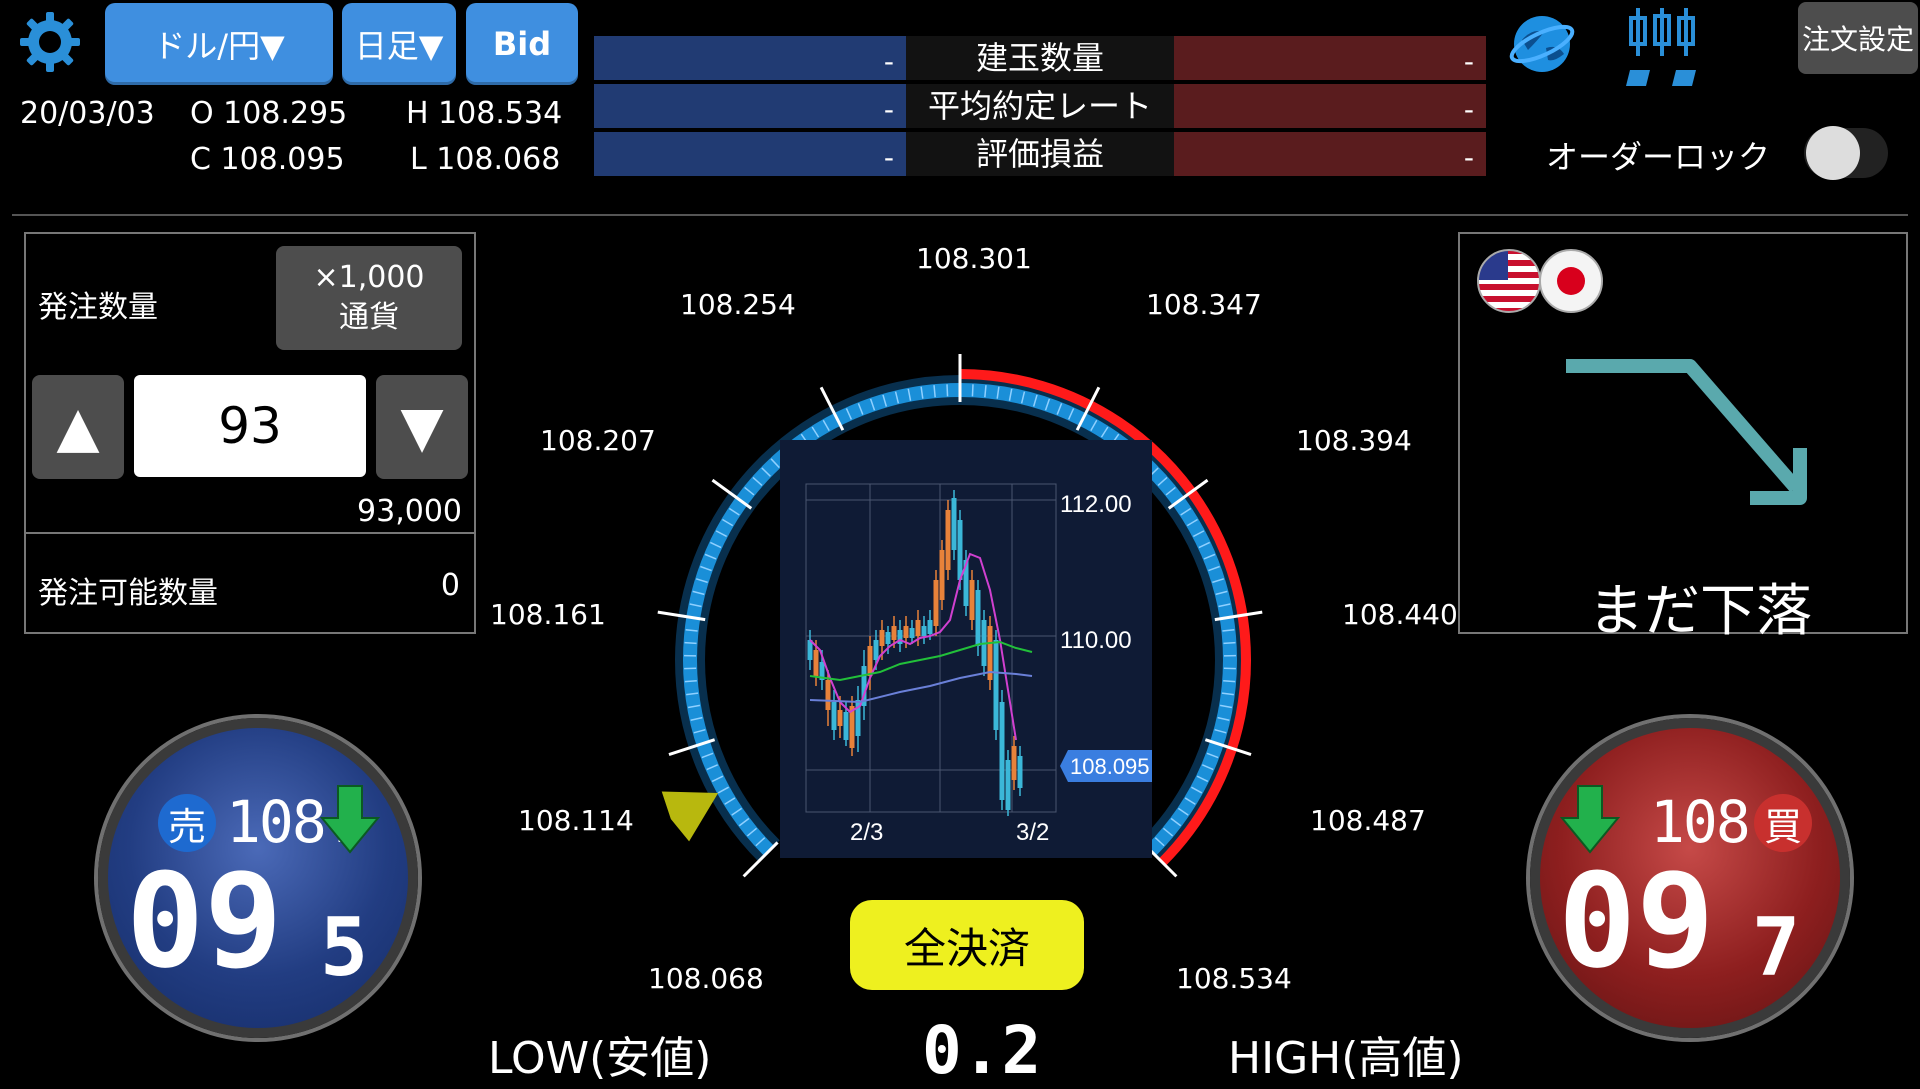 This screenshot has height=1089, width=1920. Describe the element at coordinates (1509, 281) in the screenshot. I see `us-flag-icon` at that location.